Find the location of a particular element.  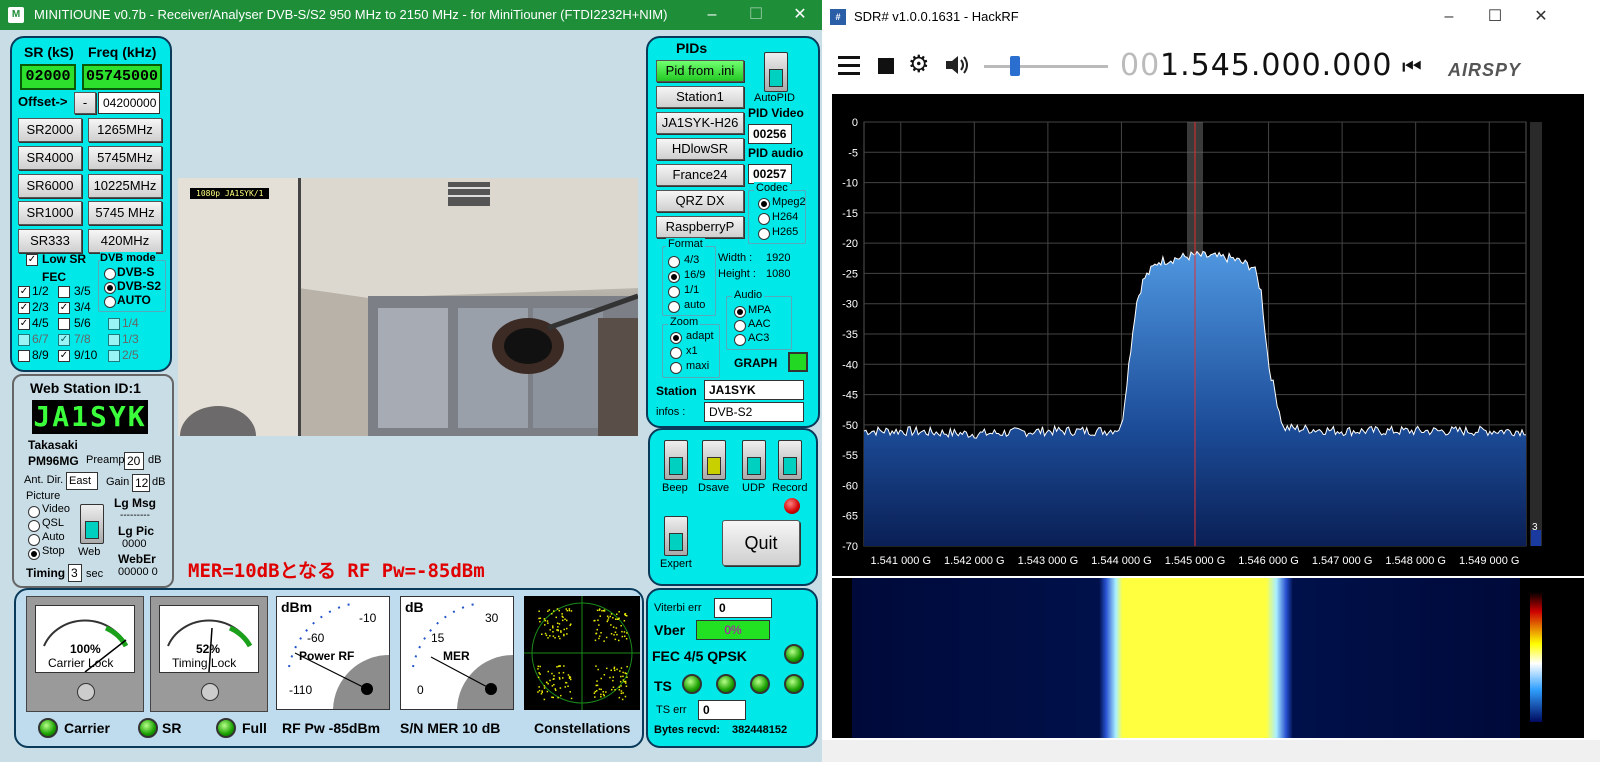

stop-icon is located at coordinates (886, 66).